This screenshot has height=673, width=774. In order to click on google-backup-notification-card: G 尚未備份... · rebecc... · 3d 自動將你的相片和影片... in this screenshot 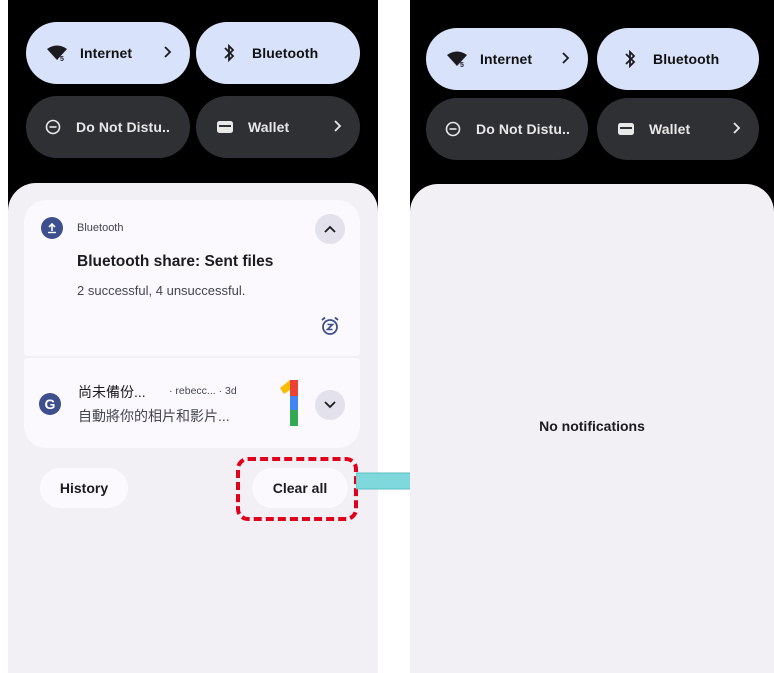, I will do `click(192, 403)`.